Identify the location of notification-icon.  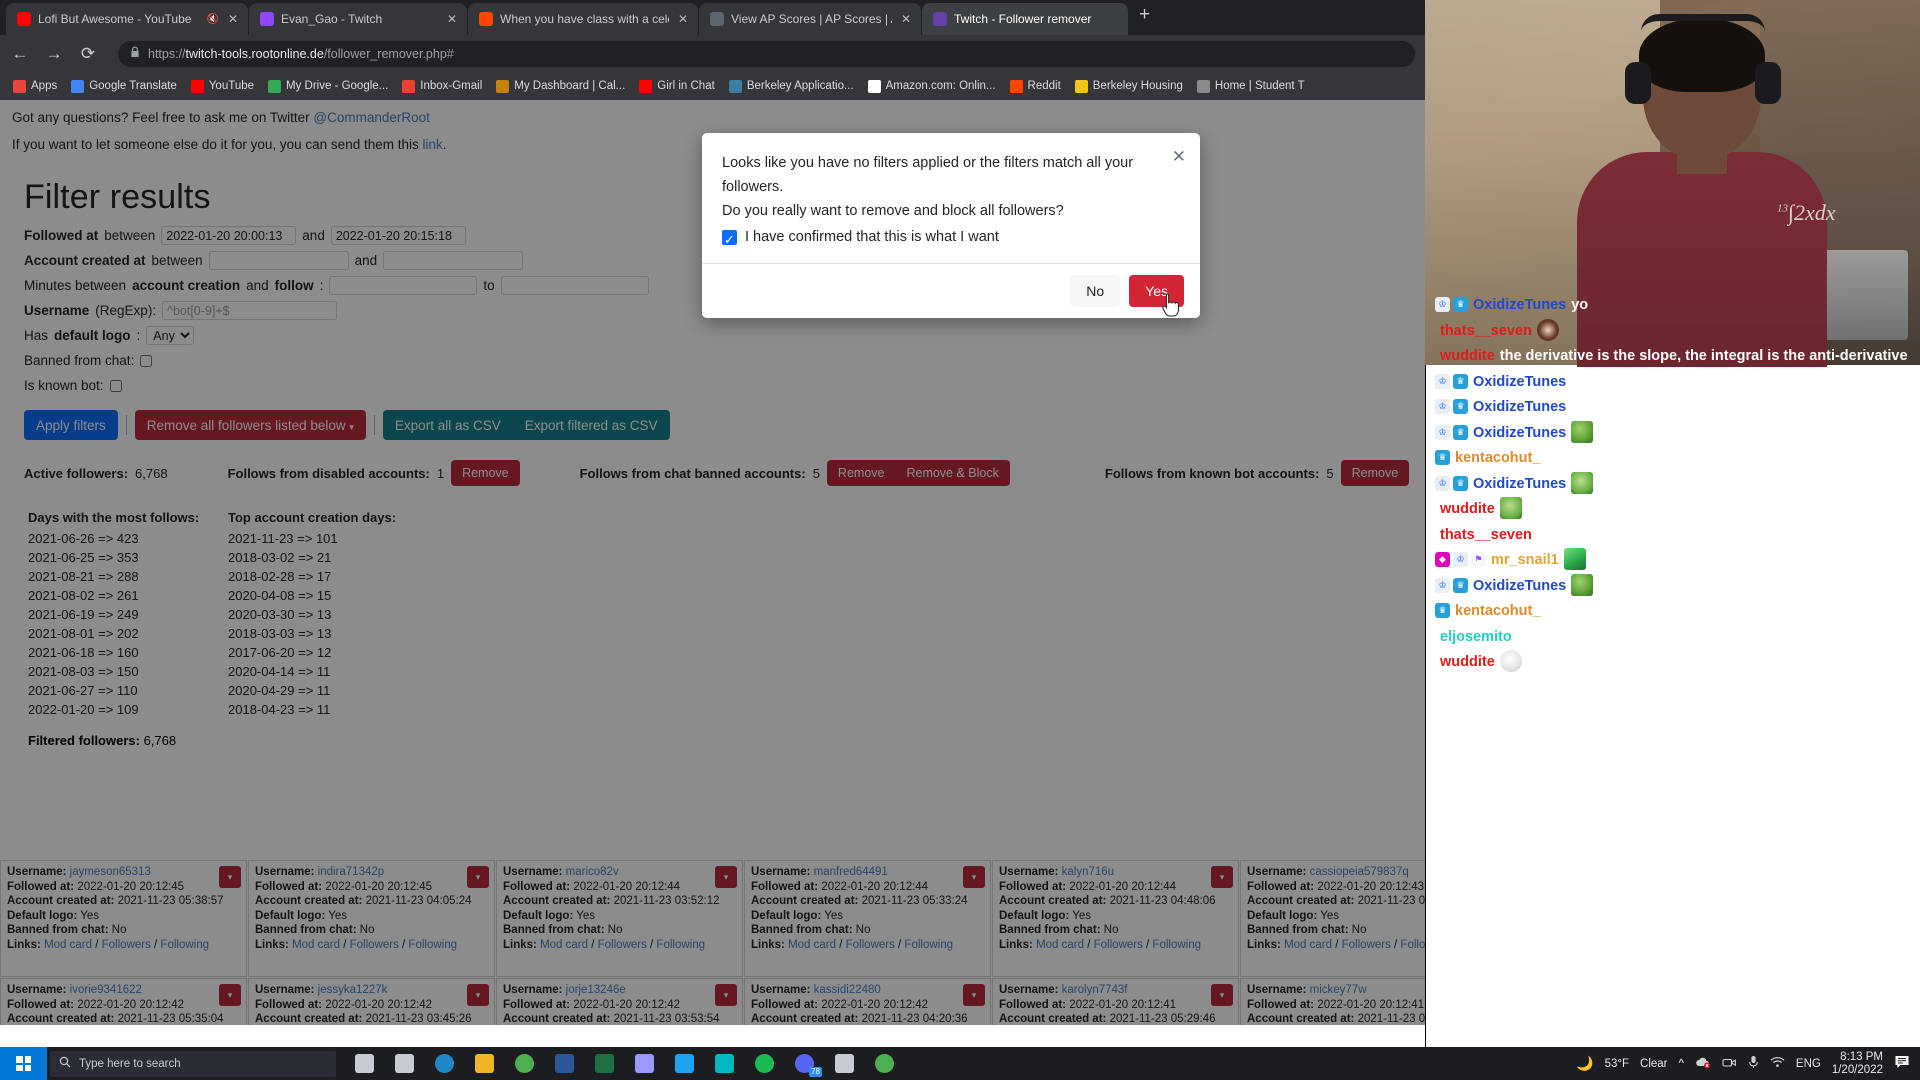
(1902, 1063).